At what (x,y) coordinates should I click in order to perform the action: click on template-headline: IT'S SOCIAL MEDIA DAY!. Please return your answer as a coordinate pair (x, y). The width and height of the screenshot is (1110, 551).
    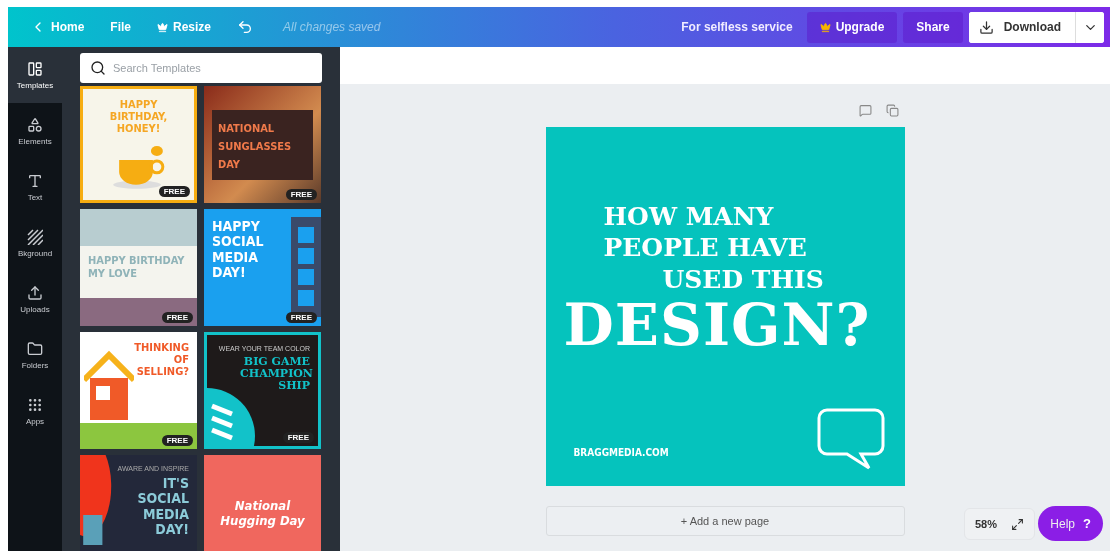
    Looking at the image, I should click on (162, 507).